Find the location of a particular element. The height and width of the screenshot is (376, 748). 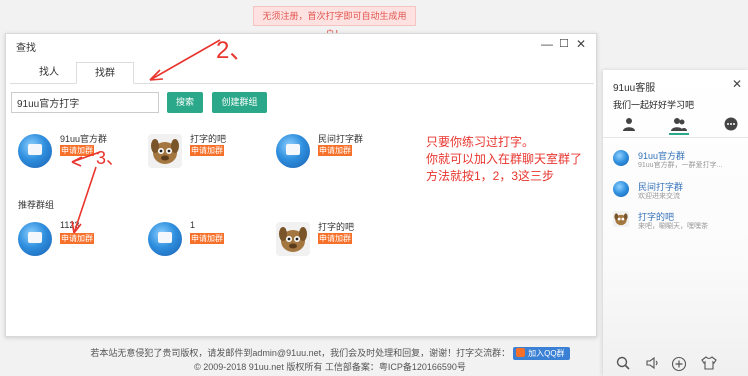

annotation-step-3: 3、 is located at coordinates (110, 158).